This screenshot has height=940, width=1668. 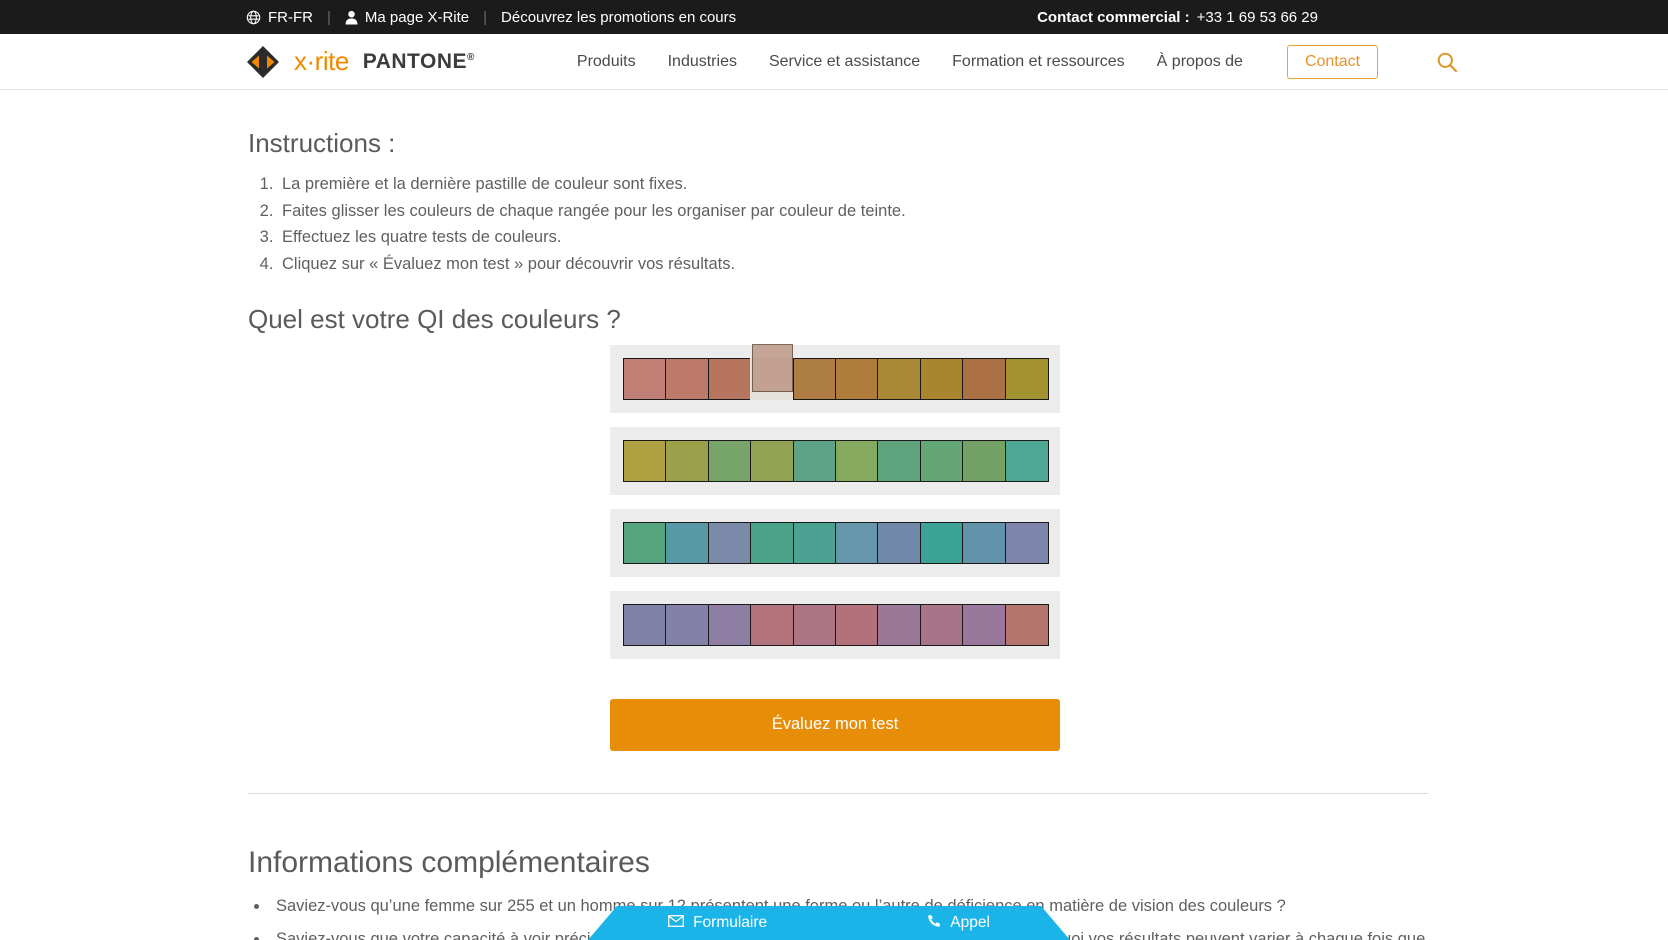 I want to click on pantone-registered-mark: ®, so click(x=471, y=57).